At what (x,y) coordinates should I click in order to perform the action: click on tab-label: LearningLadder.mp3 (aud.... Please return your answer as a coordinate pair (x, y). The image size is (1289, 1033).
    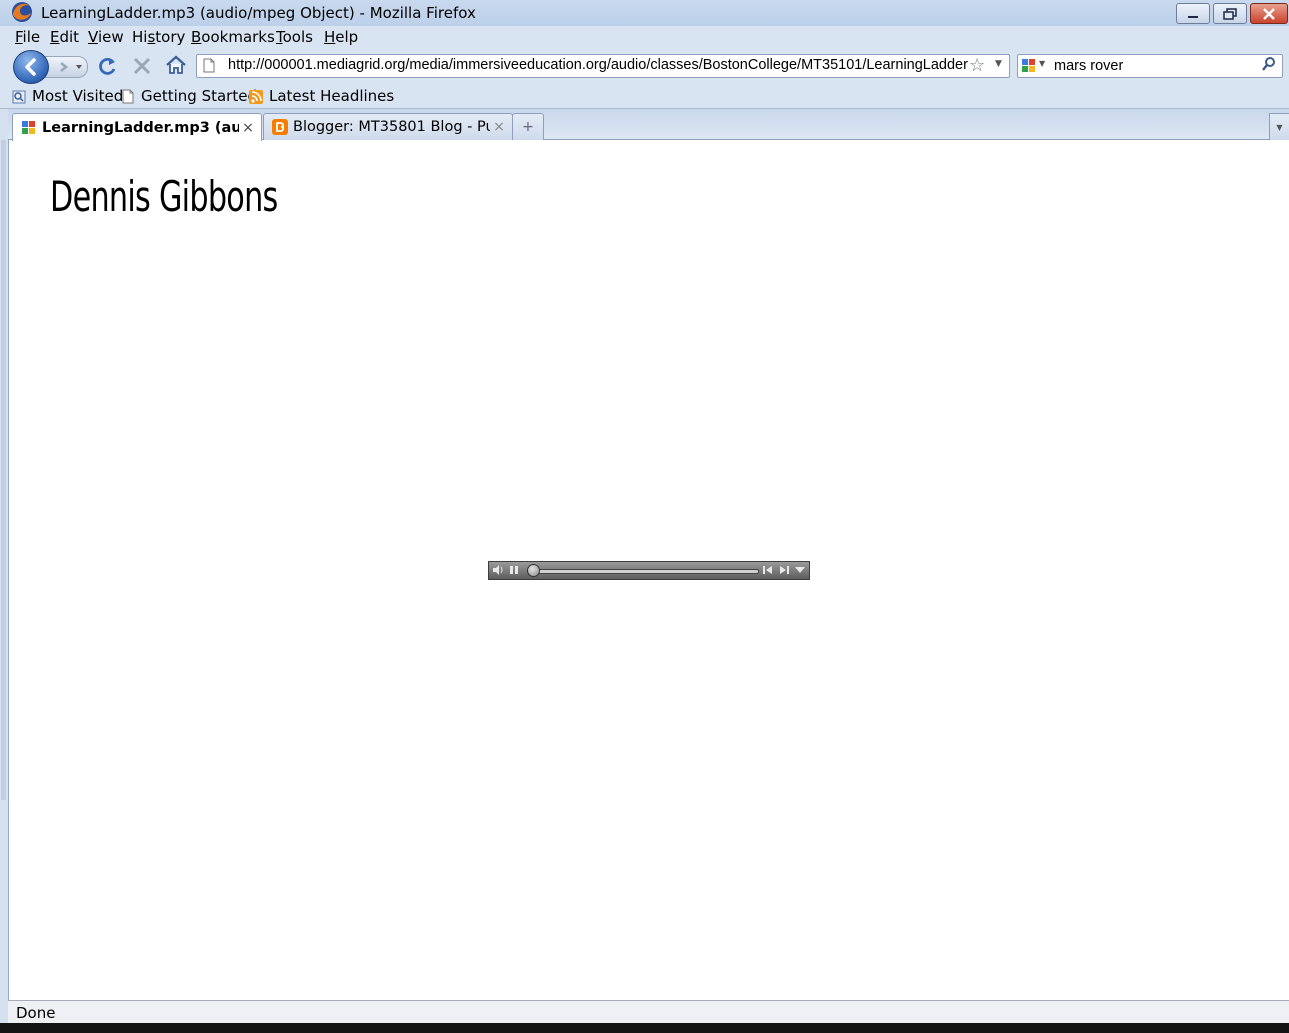
    Looking at the image, I should click on (140, 127).